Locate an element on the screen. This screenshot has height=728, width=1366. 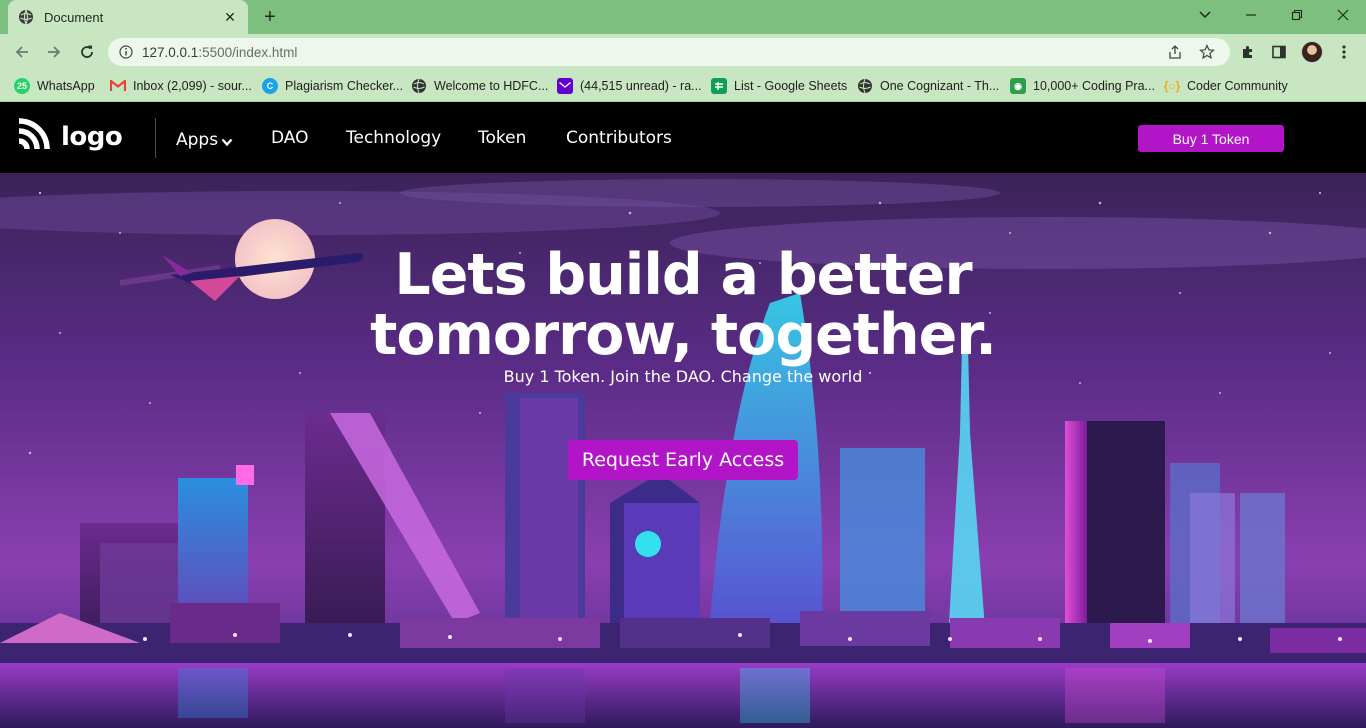
coding-practice-icon: ◉ is located at coordinates (1018, 86).